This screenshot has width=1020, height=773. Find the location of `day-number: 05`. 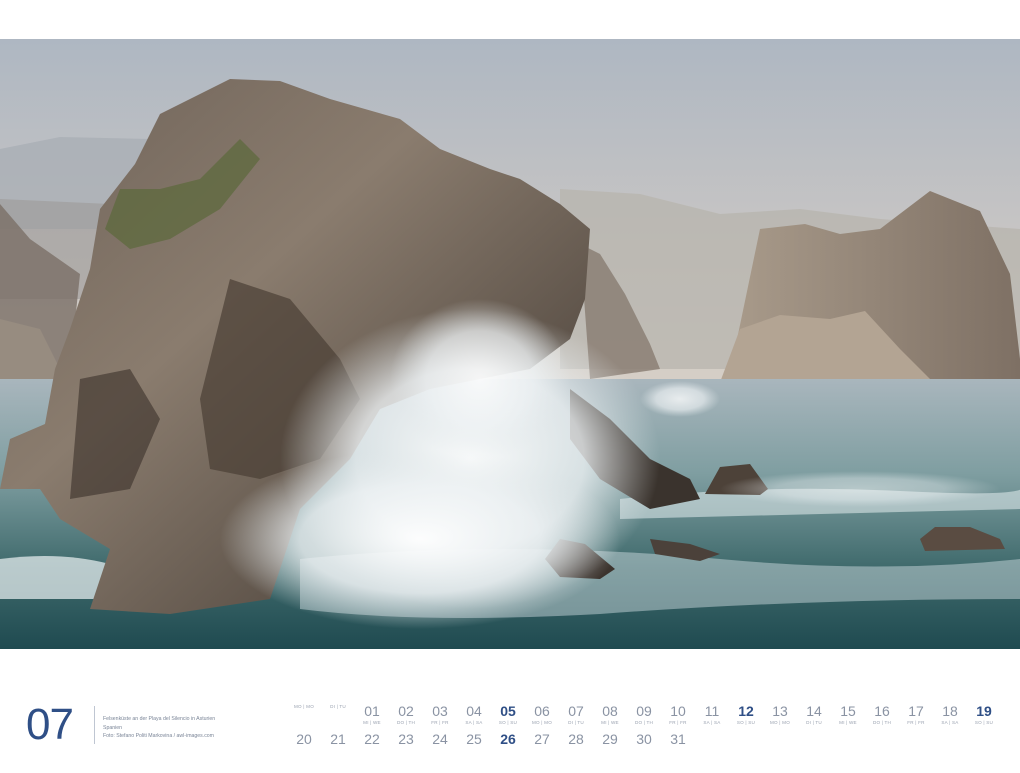

day-number: 05 is located at coordinates (508, 711).